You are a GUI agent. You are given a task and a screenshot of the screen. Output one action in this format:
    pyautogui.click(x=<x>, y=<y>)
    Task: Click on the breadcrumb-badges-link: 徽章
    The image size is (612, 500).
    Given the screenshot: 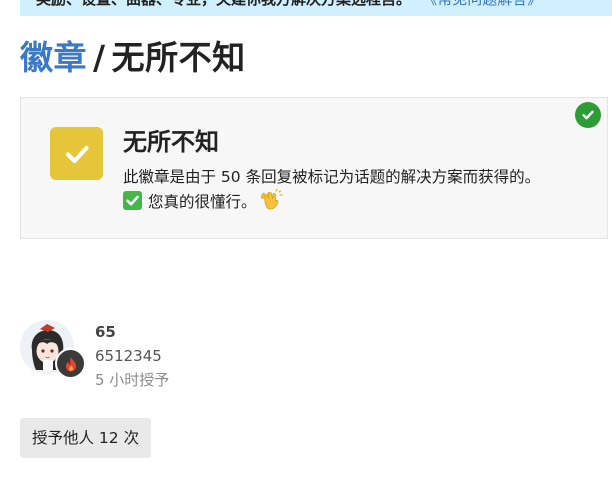 What is the action you would take?
    pyautogui.click(x=53, y=57)
    